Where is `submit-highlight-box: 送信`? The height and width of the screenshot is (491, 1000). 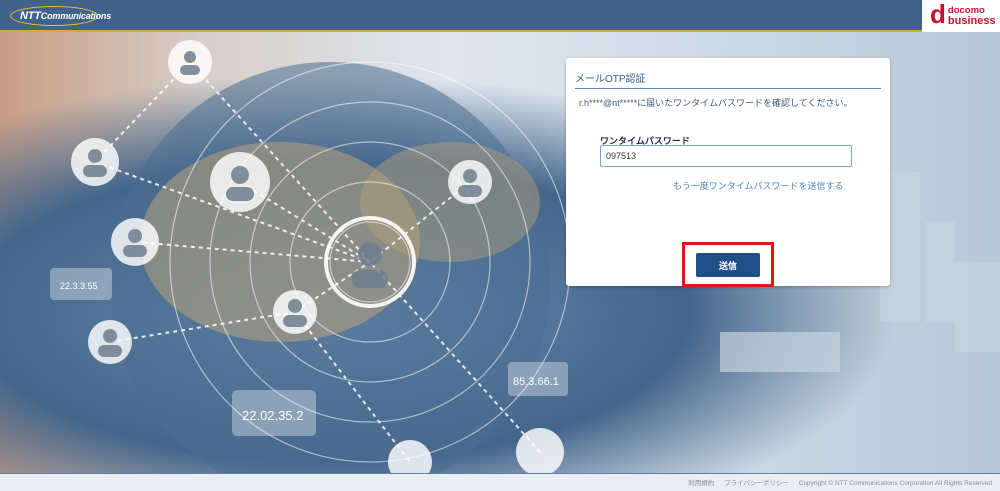 submit-highlight-box: 送信 is located at coordinates (728, 264).